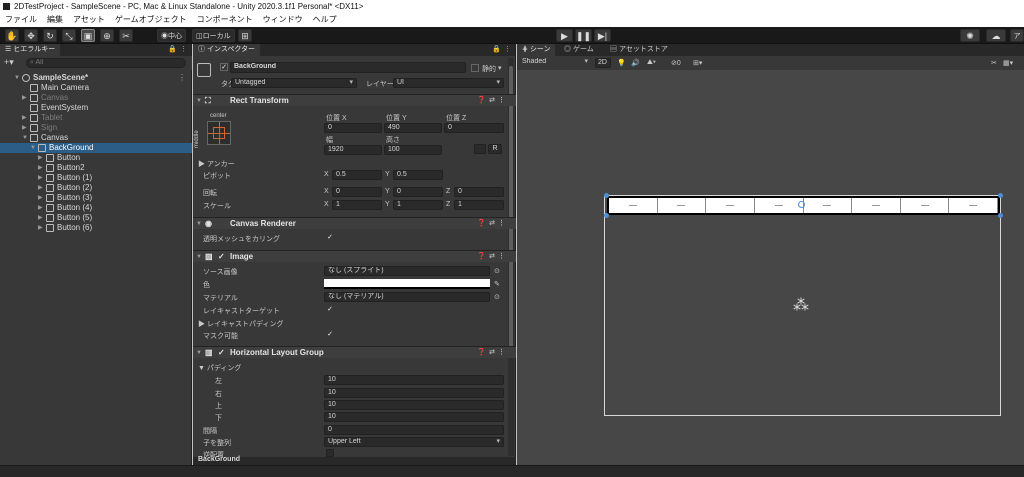 This screenshot has height=477, width=1024. What do you see at coordinates (88, 35) in the screenshot?
I see `rect-tool-icon: ▣` at bounding box center [88, 35].